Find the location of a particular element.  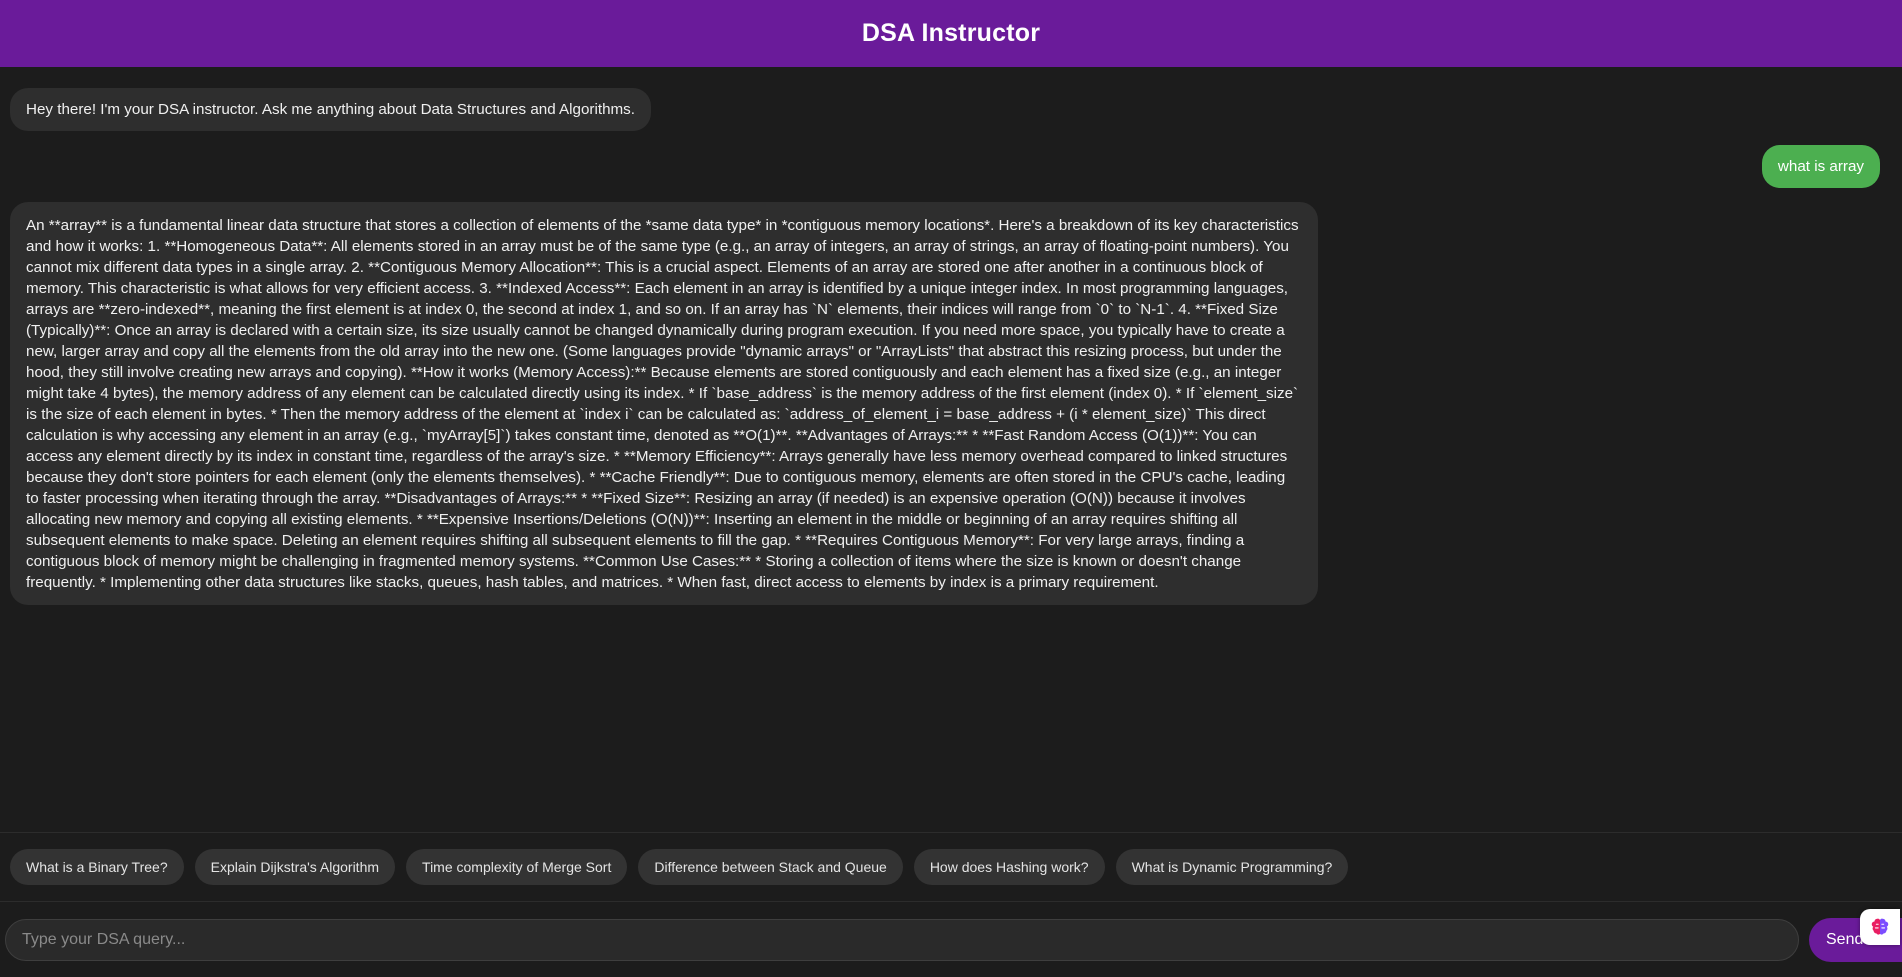

input-bar: Send is located at coordinates (951, 939).